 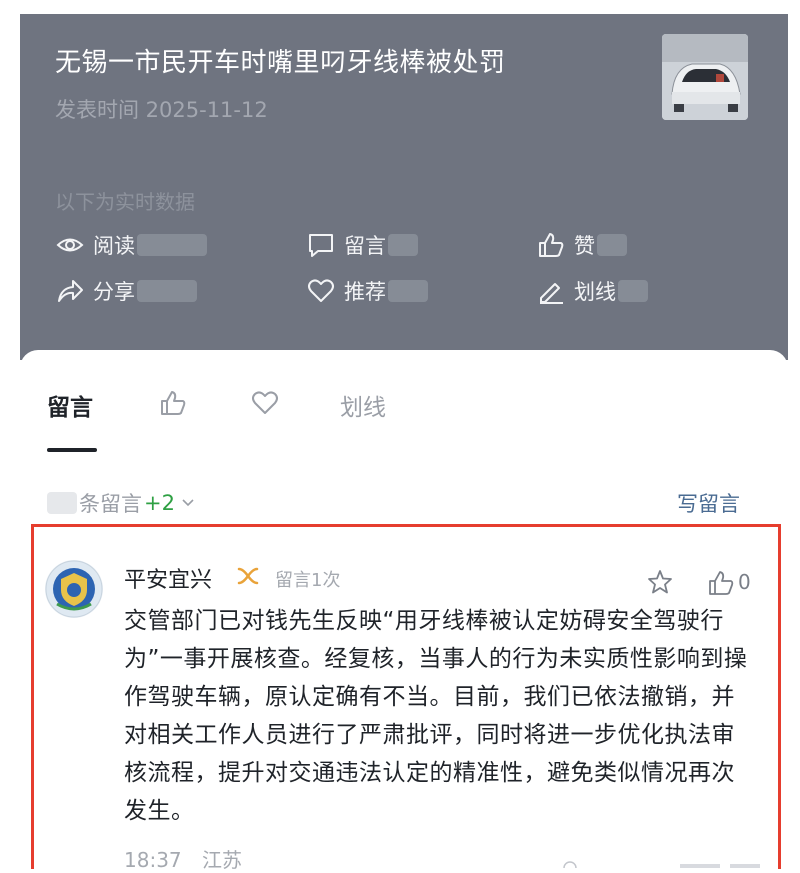 I want to click on stat-share-value-blurred, so click(x=167, y=291).